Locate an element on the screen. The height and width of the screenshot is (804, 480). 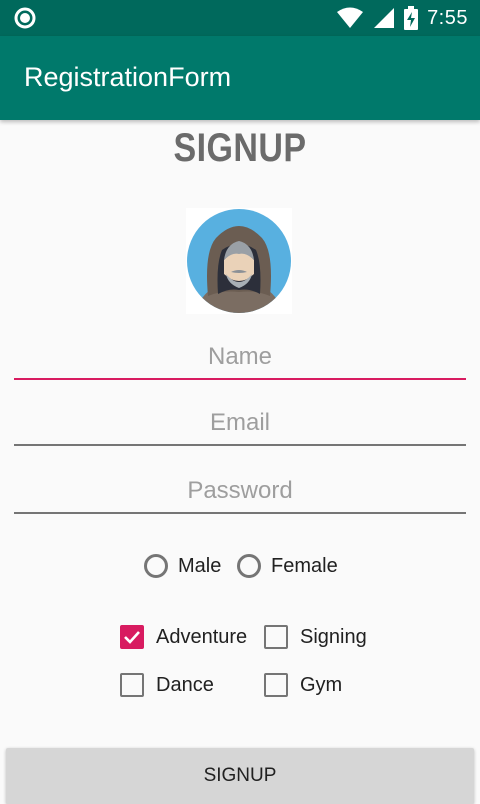
checkmark-icon is located at coordinates (132, 637).